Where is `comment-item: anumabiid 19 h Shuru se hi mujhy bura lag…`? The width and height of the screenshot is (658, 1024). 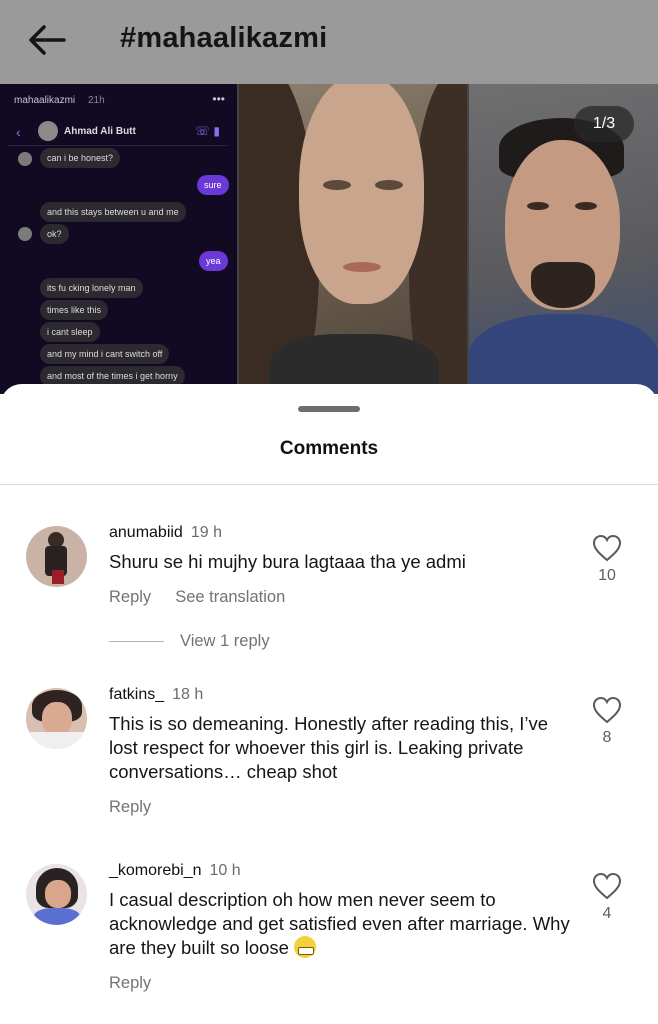 comment-item: anumabiid 19 h Shuru se hi mujhy bura lag… is located at coordinates (329, 589).